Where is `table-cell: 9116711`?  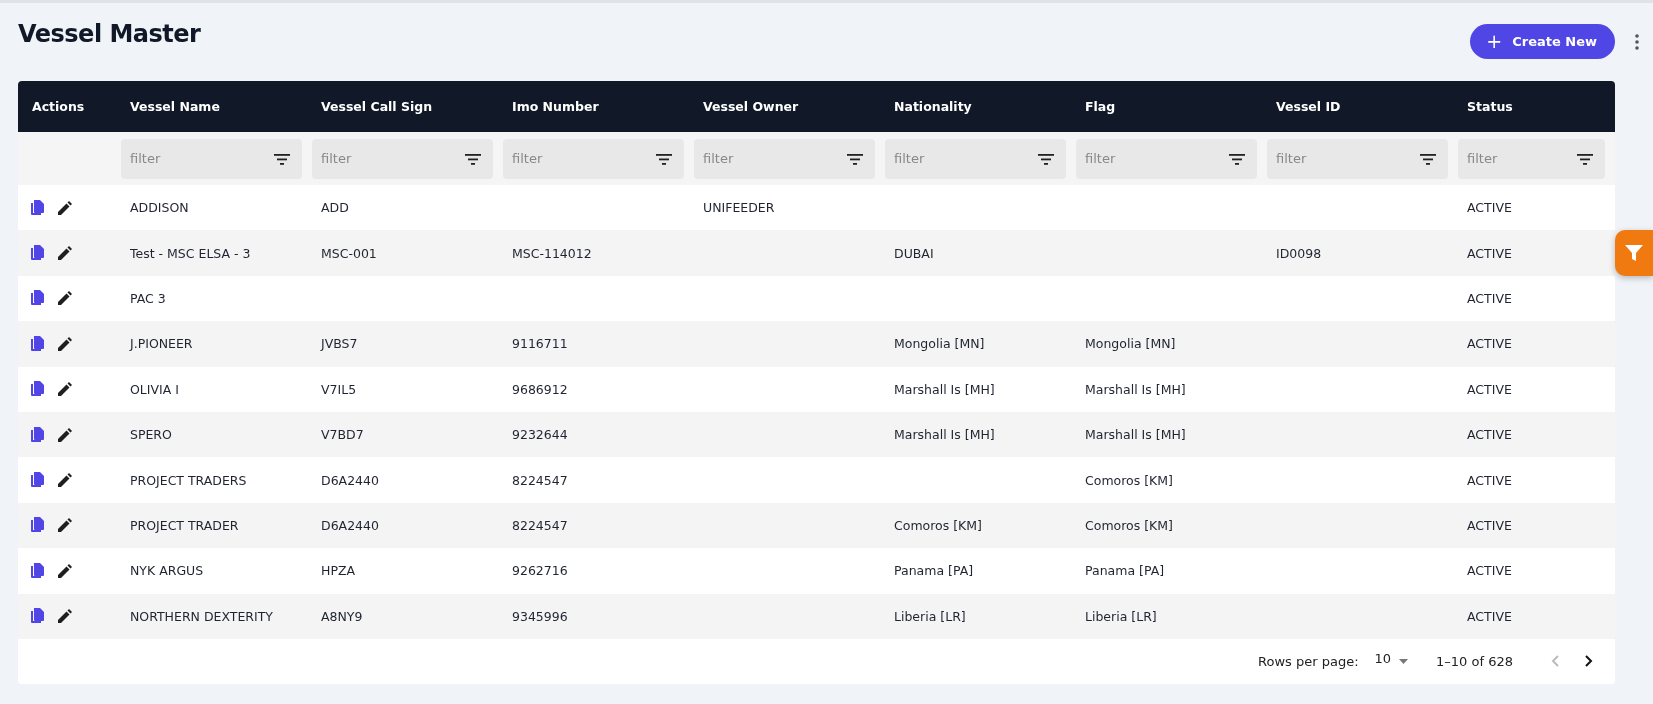
table-cell: 9116711 is located at coordinates (540, 344).